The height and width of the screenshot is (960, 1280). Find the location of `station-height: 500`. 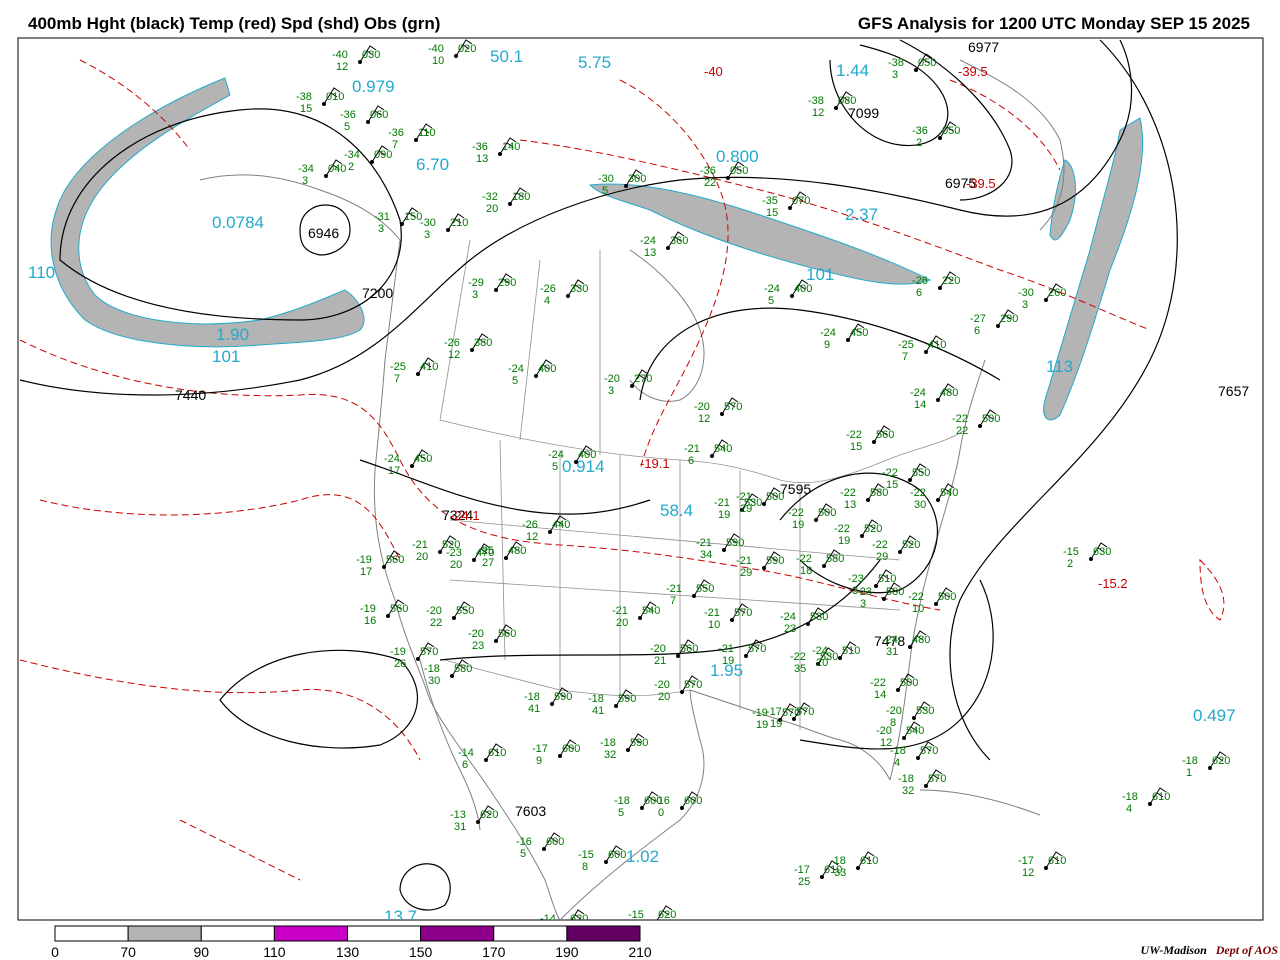

station-height: 500 is located at coordinates (909, 683).